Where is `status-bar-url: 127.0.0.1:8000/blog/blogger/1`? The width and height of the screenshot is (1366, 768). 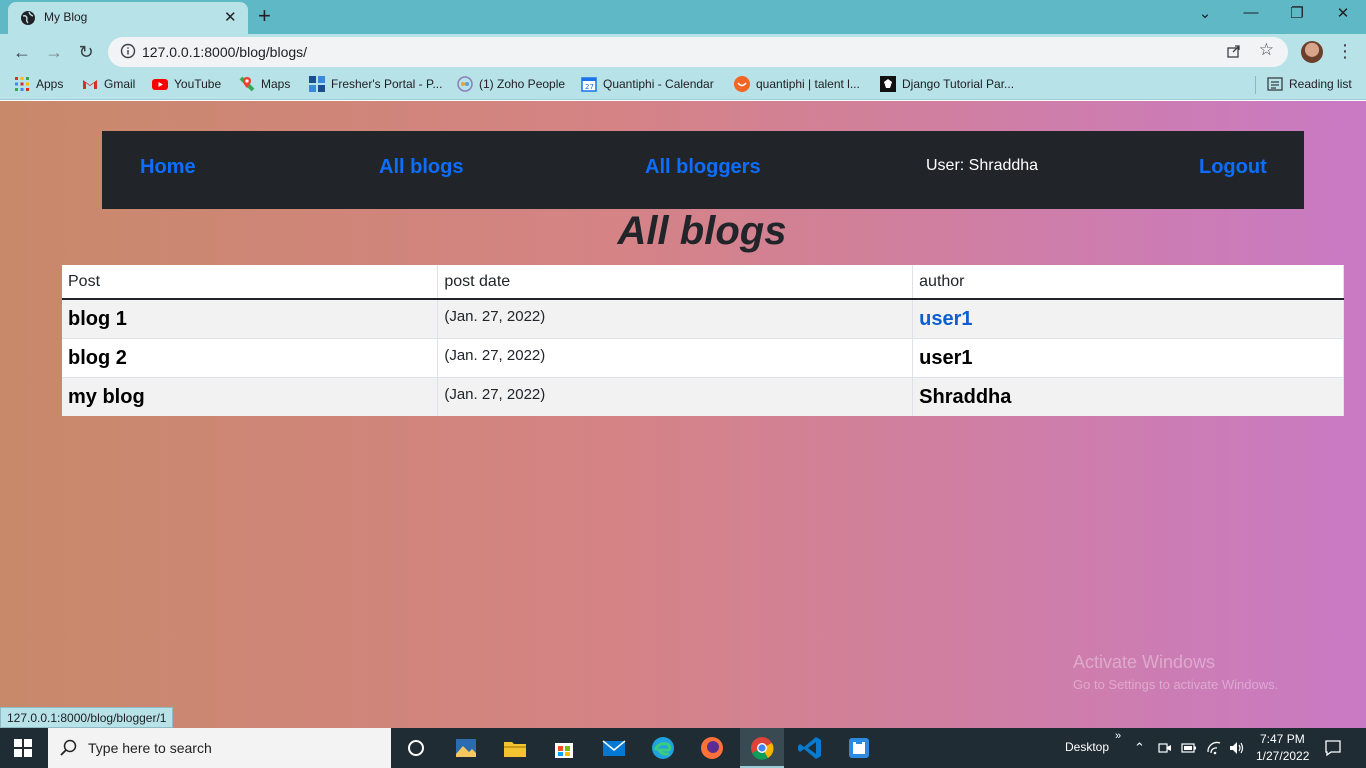
status-bar-url: 127.0.0.1:8000/blog/blogger/1 is located at coordinates (87, 717).